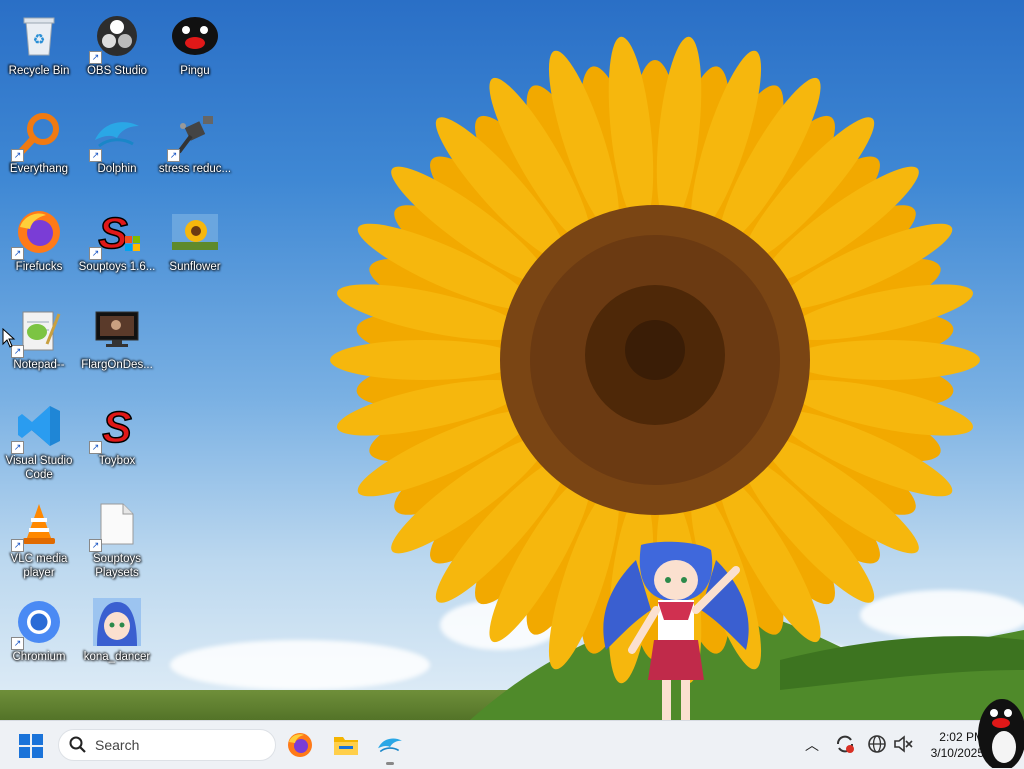 This screenshot has height=769, width=1024. What do you see at coordinates (31, 746) in the screenshot?
I see `windows-start-icon` at bounding box center [31, 746].